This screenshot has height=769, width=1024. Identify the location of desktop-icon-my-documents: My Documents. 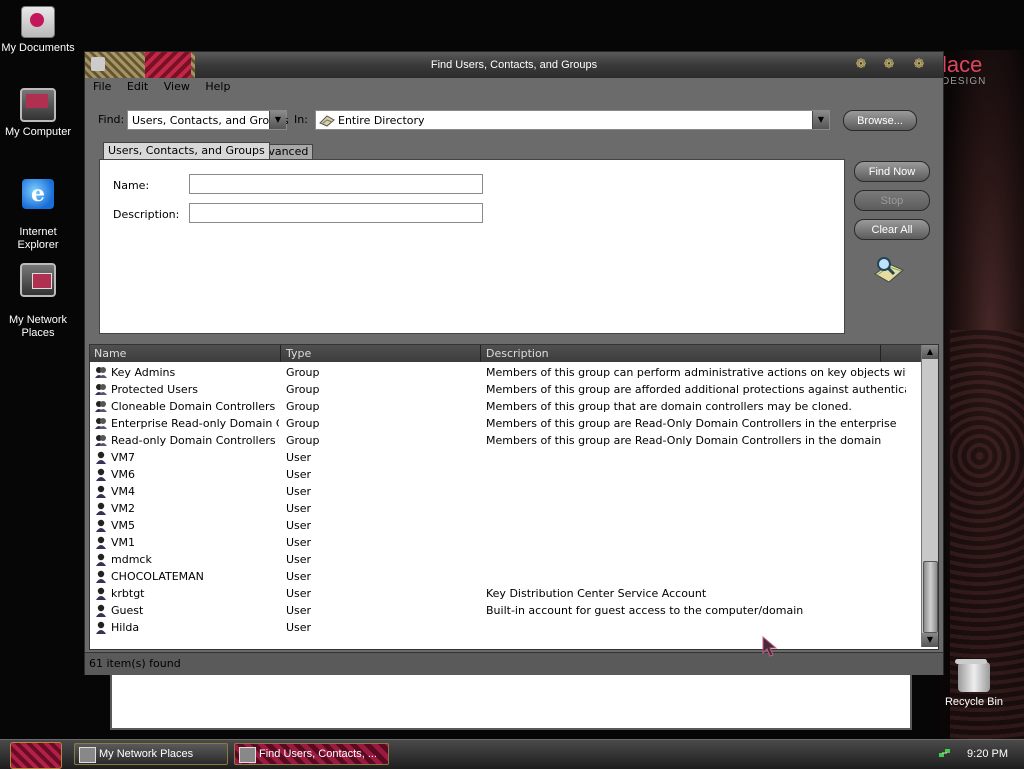
(39, 30).